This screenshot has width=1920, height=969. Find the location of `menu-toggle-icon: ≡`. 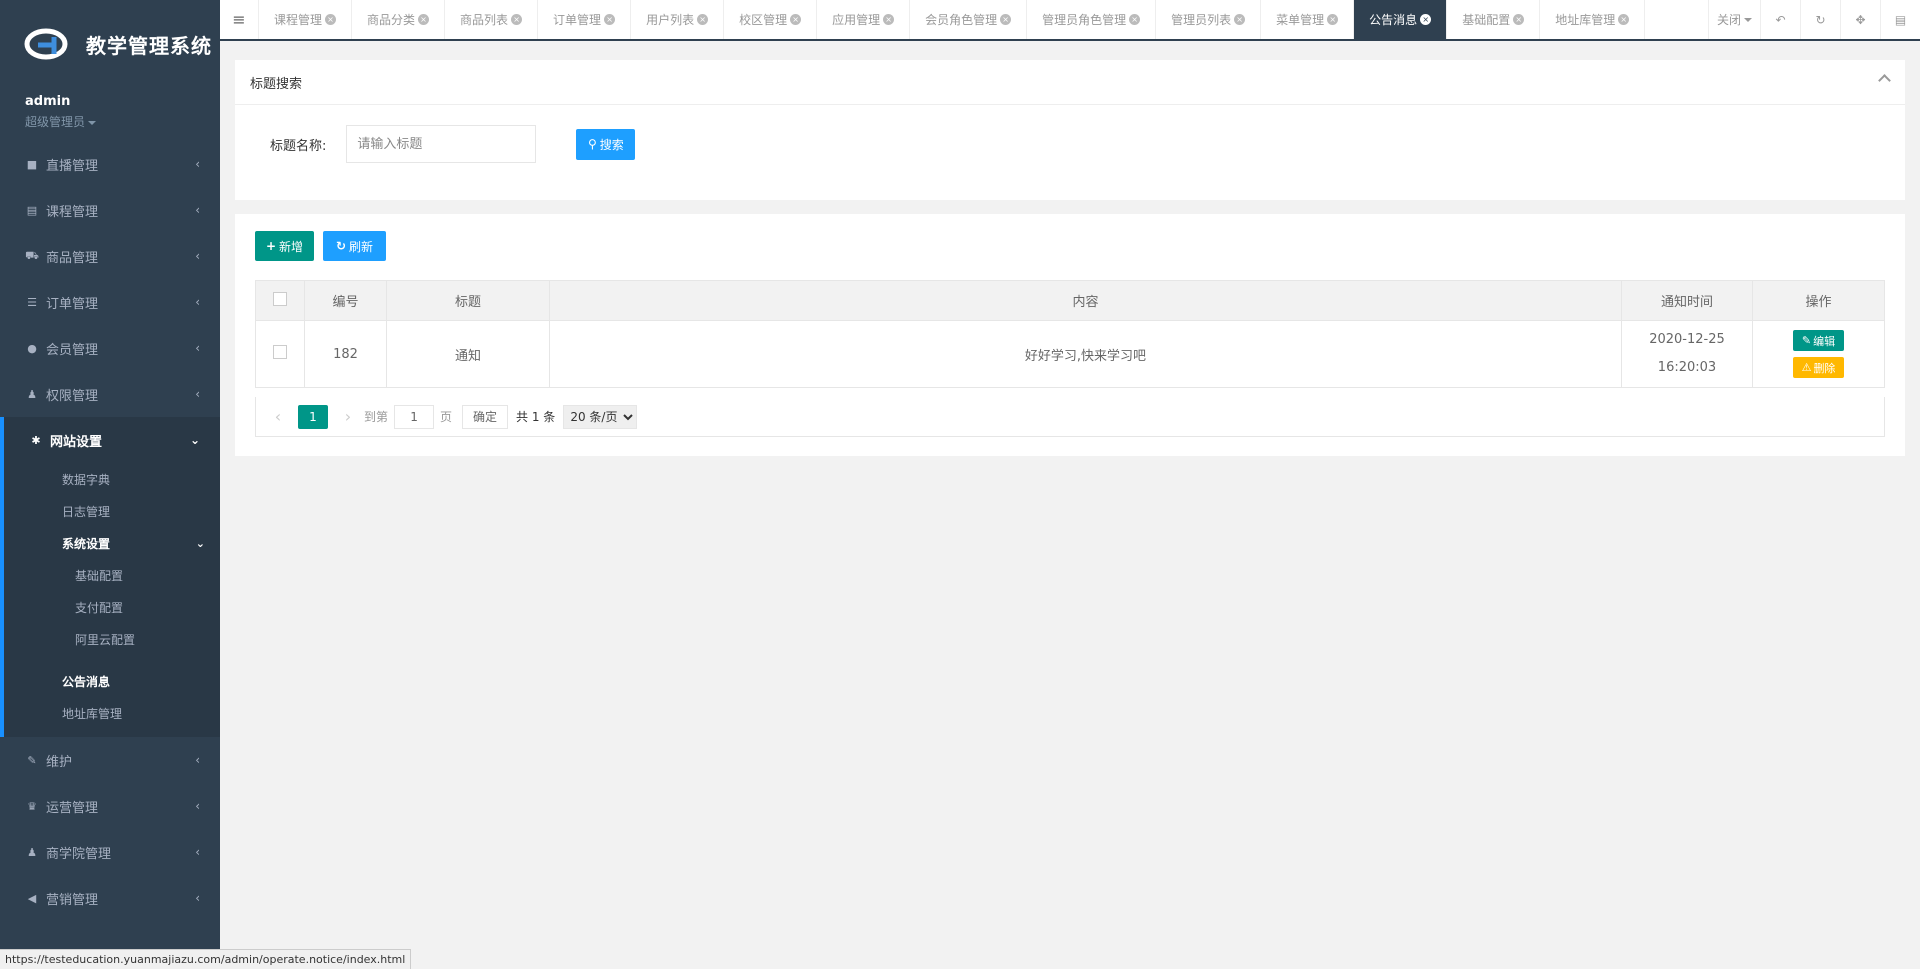

menu-toggle-icon: ≡ is located at coordinates (239, 19).